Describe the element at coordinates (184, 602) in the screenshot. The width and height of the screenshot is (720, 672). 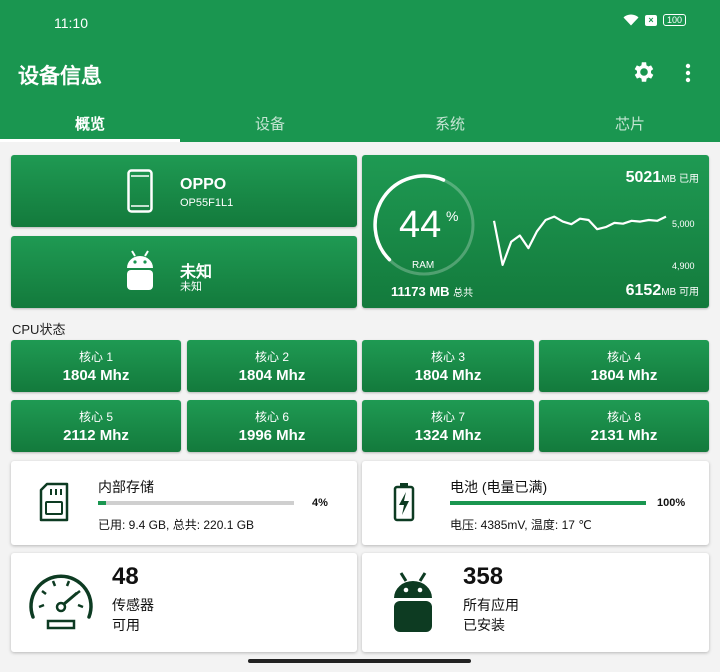
I see `sensors-card: 48 传感器 可用` at that location.